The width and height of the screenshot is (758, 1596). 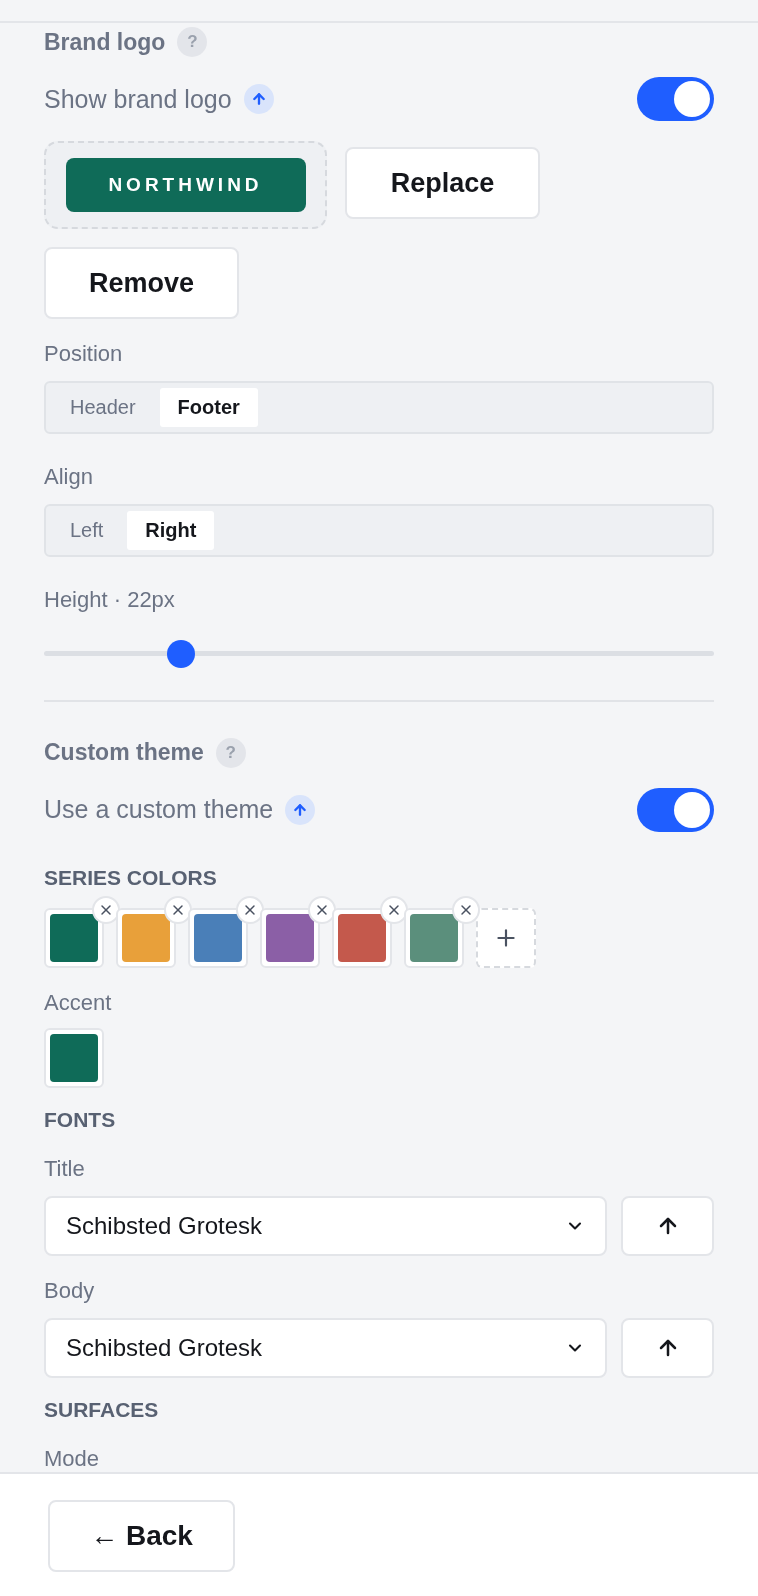 I want to click on field-label: Body, so click(x=70, y=1291).